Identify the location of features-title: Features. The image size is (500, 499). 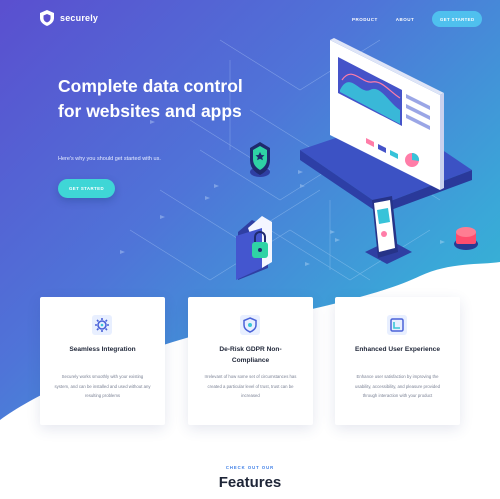
(250, 482).